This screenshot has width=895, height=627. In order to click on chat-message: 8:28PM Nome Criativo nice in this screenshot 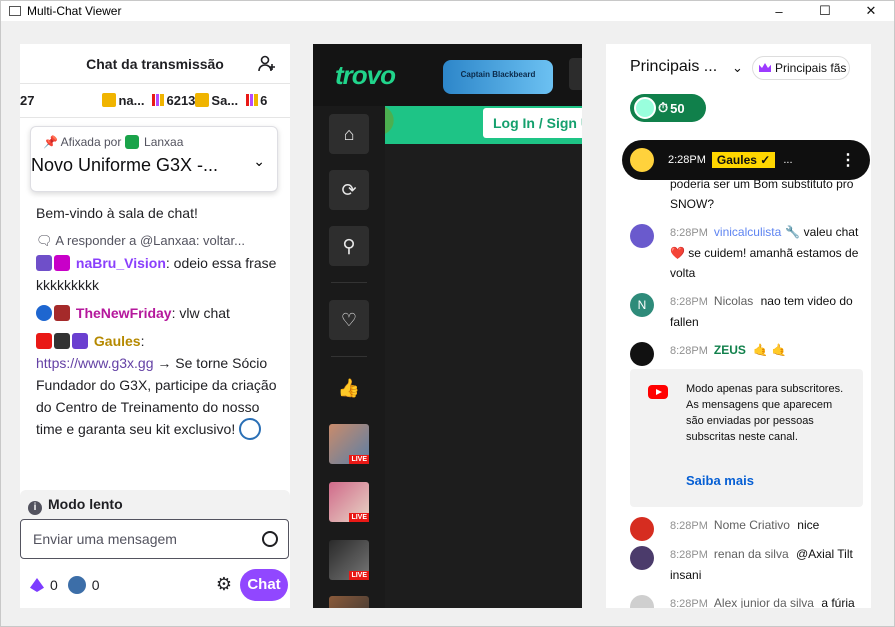, I will do `click(748, 528)`.